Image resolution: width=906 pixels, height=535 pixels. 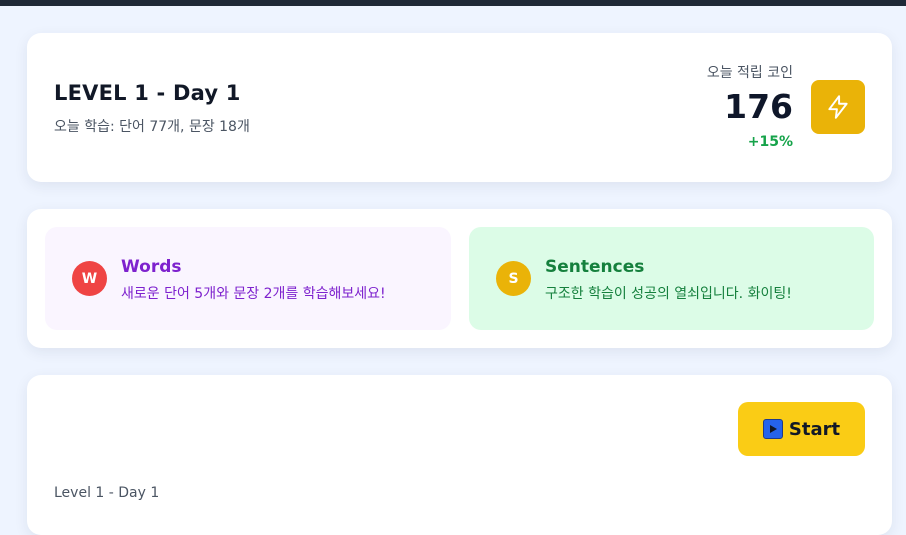 I want to click on play-icon, so click(x=772, y=429).